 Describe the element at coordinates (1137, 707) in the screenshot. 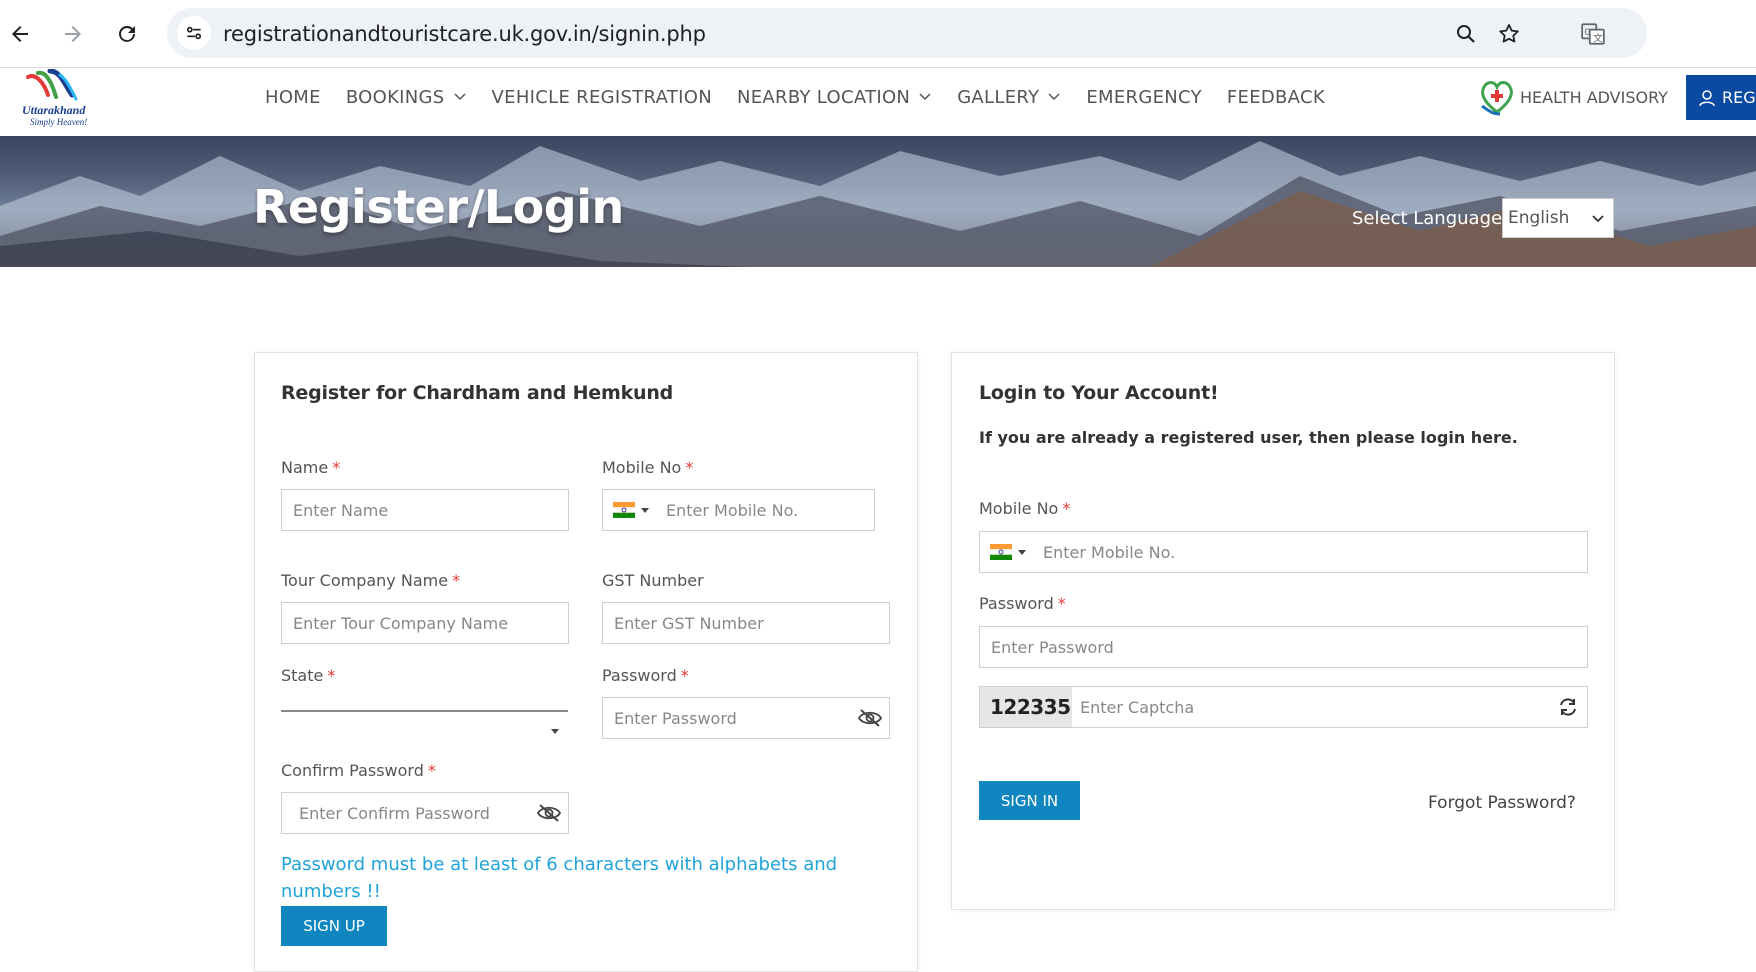

I see `captcha-input: Enter Captcha` at that location.